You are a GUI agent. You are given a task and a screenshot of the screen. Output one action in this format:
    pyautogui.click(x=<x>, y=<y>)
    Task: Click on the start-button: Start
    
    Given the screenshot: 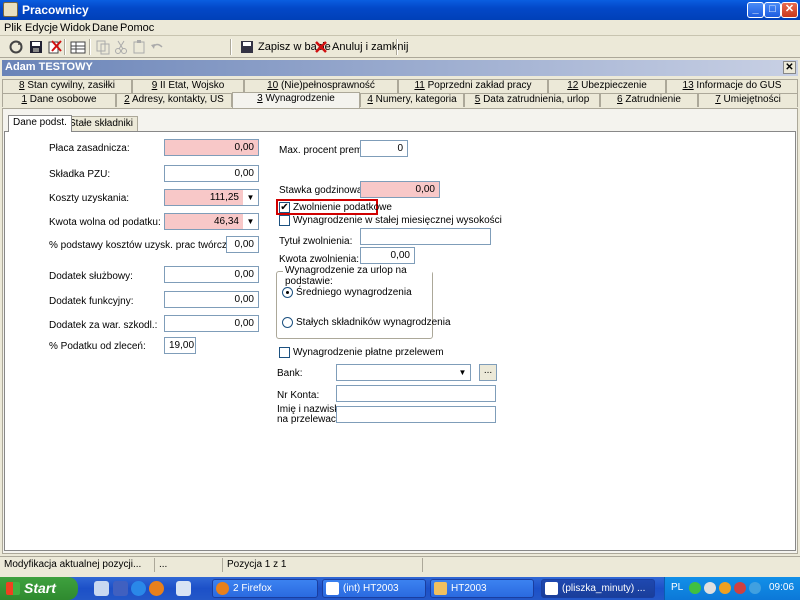 What is the action you would take?
    pyautogui.click(x=39, y=588)
    